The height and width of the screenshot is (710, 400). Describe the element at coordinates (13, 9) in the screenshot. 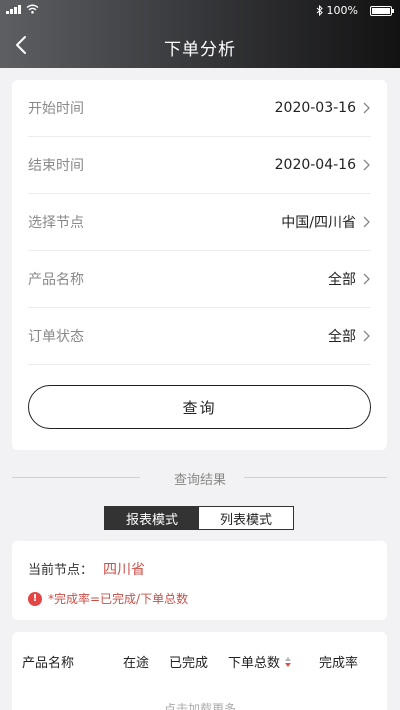

I see `signal-icon` at that location.